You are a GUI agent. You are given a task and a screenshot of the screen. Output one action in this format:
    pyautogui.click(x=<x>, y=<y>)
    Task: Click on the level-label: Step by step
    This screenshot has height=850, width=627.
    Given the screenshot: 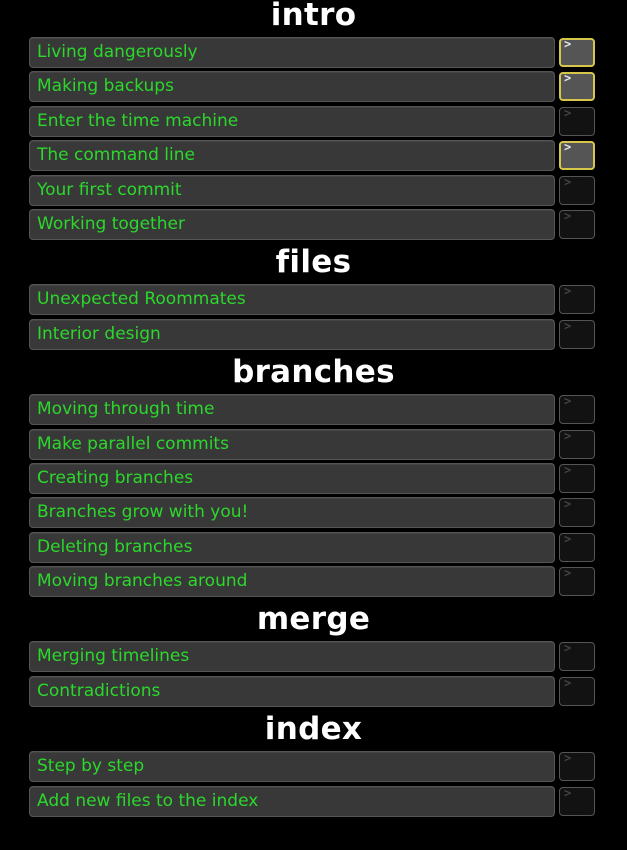 What is the action you would take?
    pyautogui.click(x=91, y=766)
    